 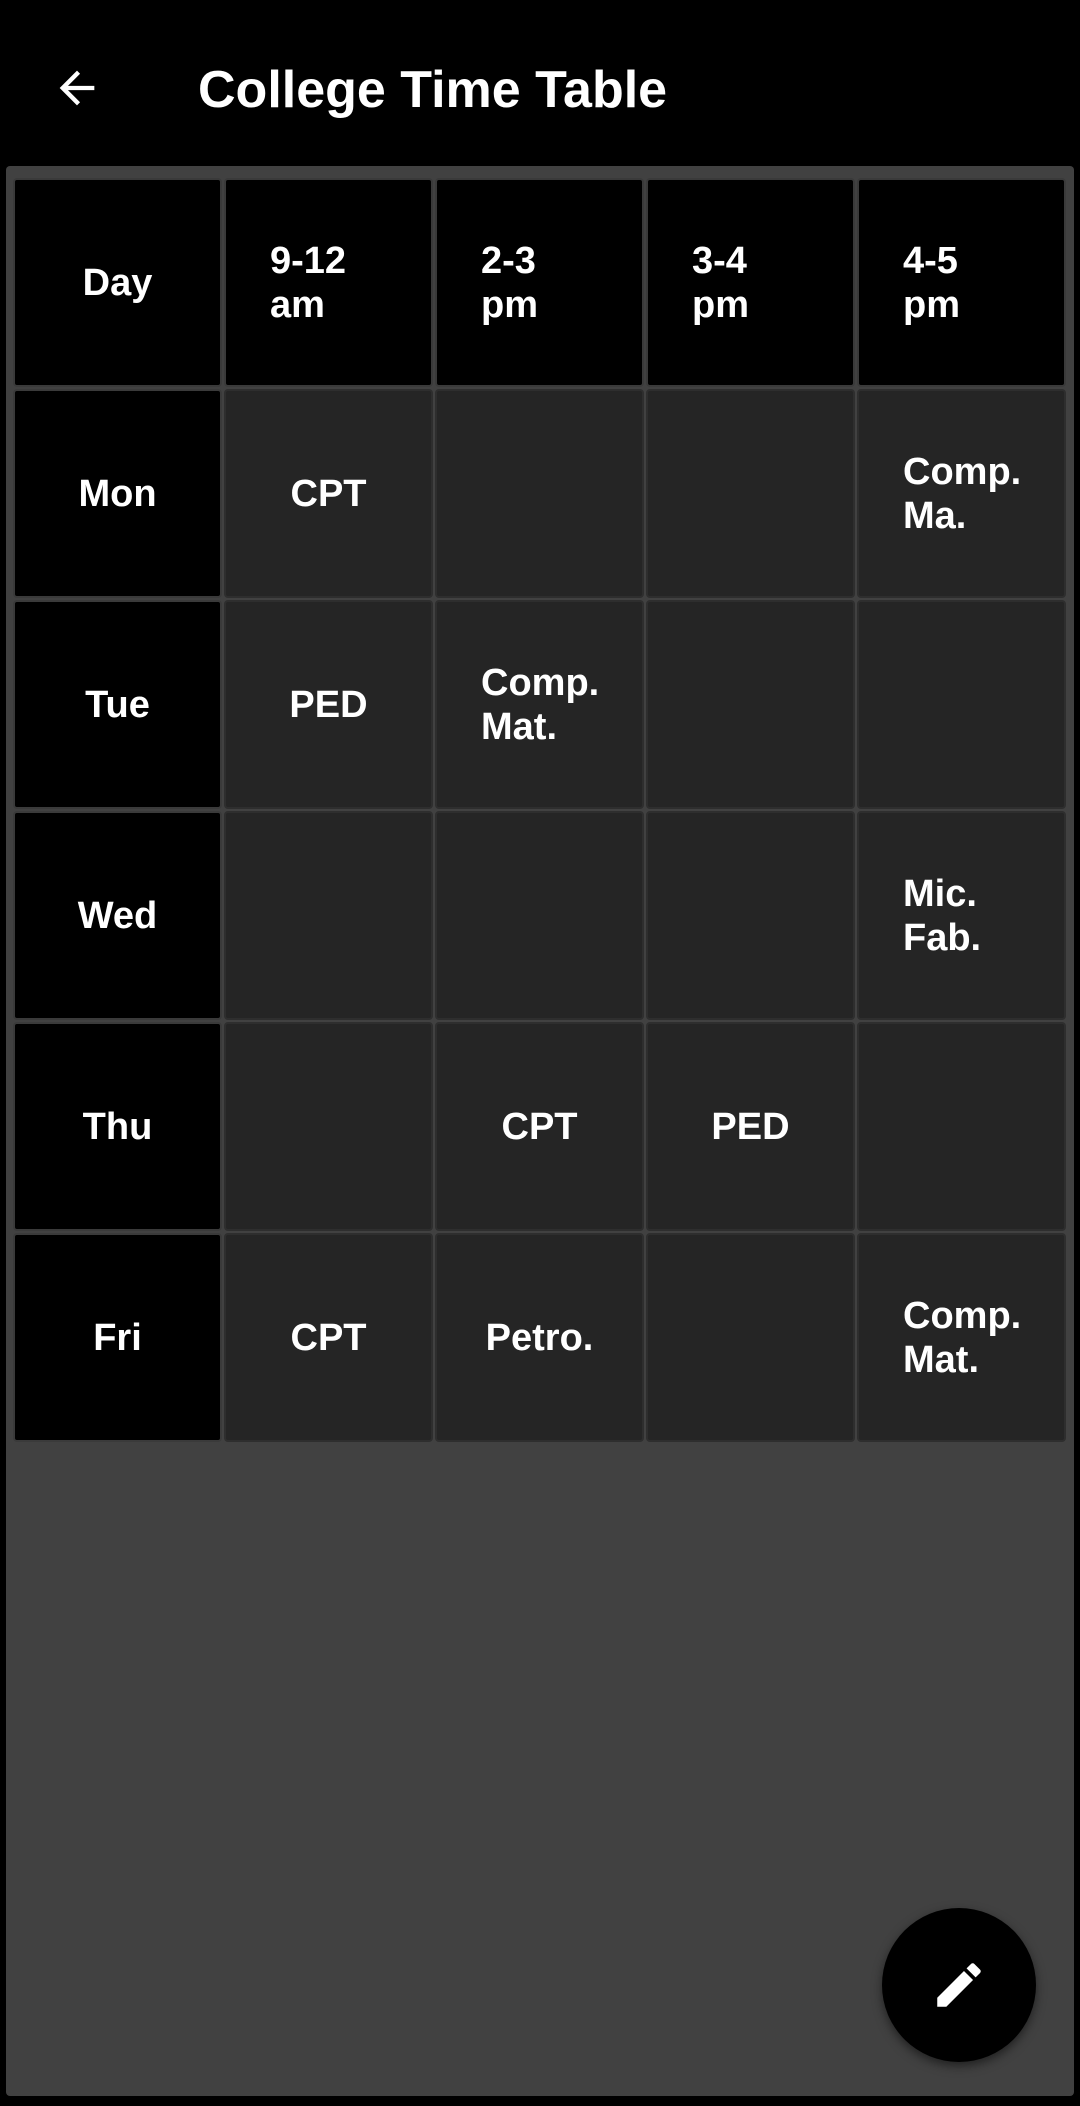 I want to click on day-cell-tue: Tue, so click(x=117, y=704).